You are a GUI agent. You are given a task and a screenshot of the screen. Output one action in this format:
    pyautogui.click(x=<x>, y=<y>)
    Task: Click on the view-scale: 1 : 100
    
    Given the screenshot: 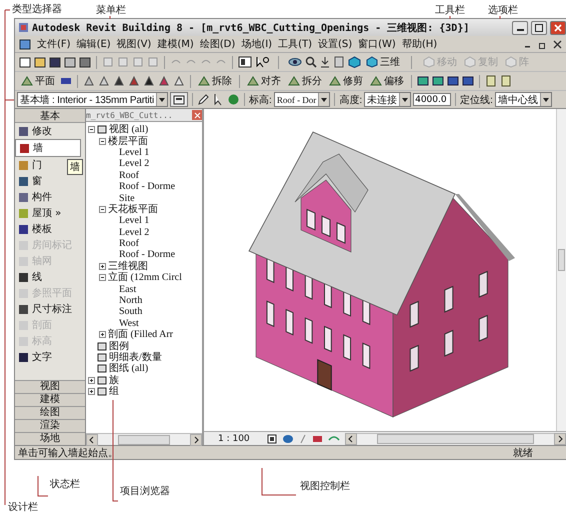 What is the action you would take?
    pyautogui.click(x=234, y=439)
    